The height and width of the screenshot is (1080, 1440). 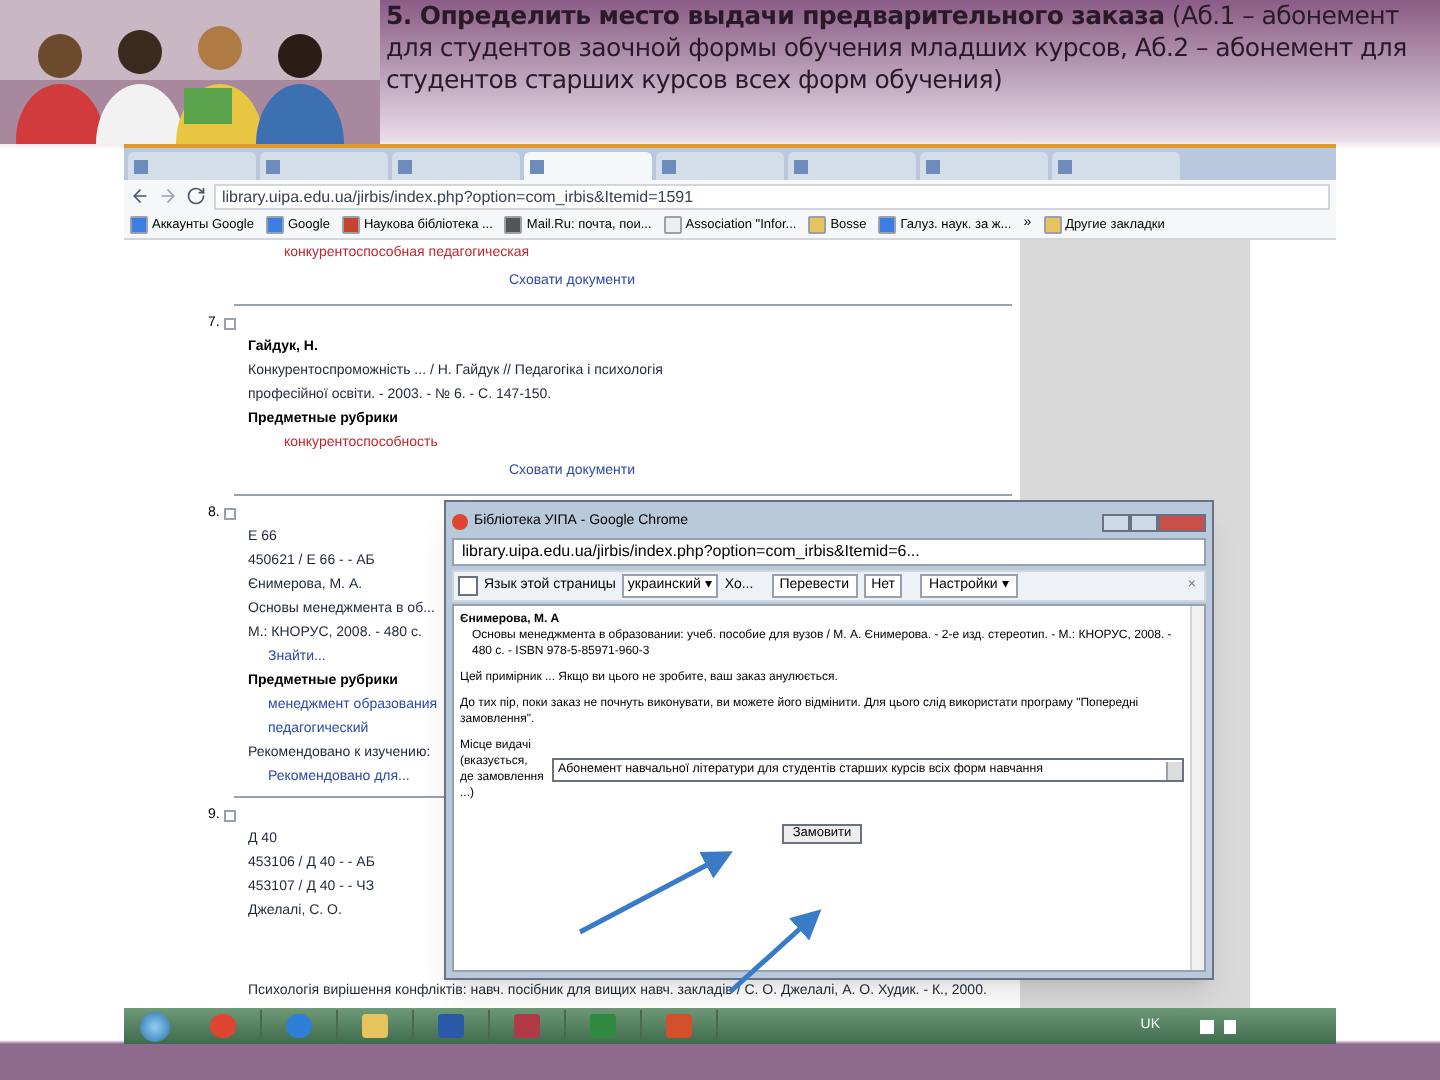 What do you see at coordinates (1174, 770) in the screenshot?
I see `caret-icon` at bounding box center [1174, 770].